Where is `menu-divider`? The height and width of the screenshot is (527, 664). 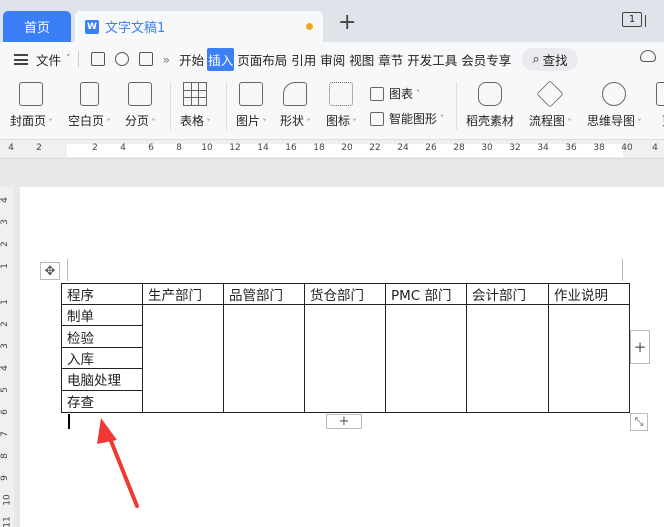 menu-divider is located at coordinates (78, 59).